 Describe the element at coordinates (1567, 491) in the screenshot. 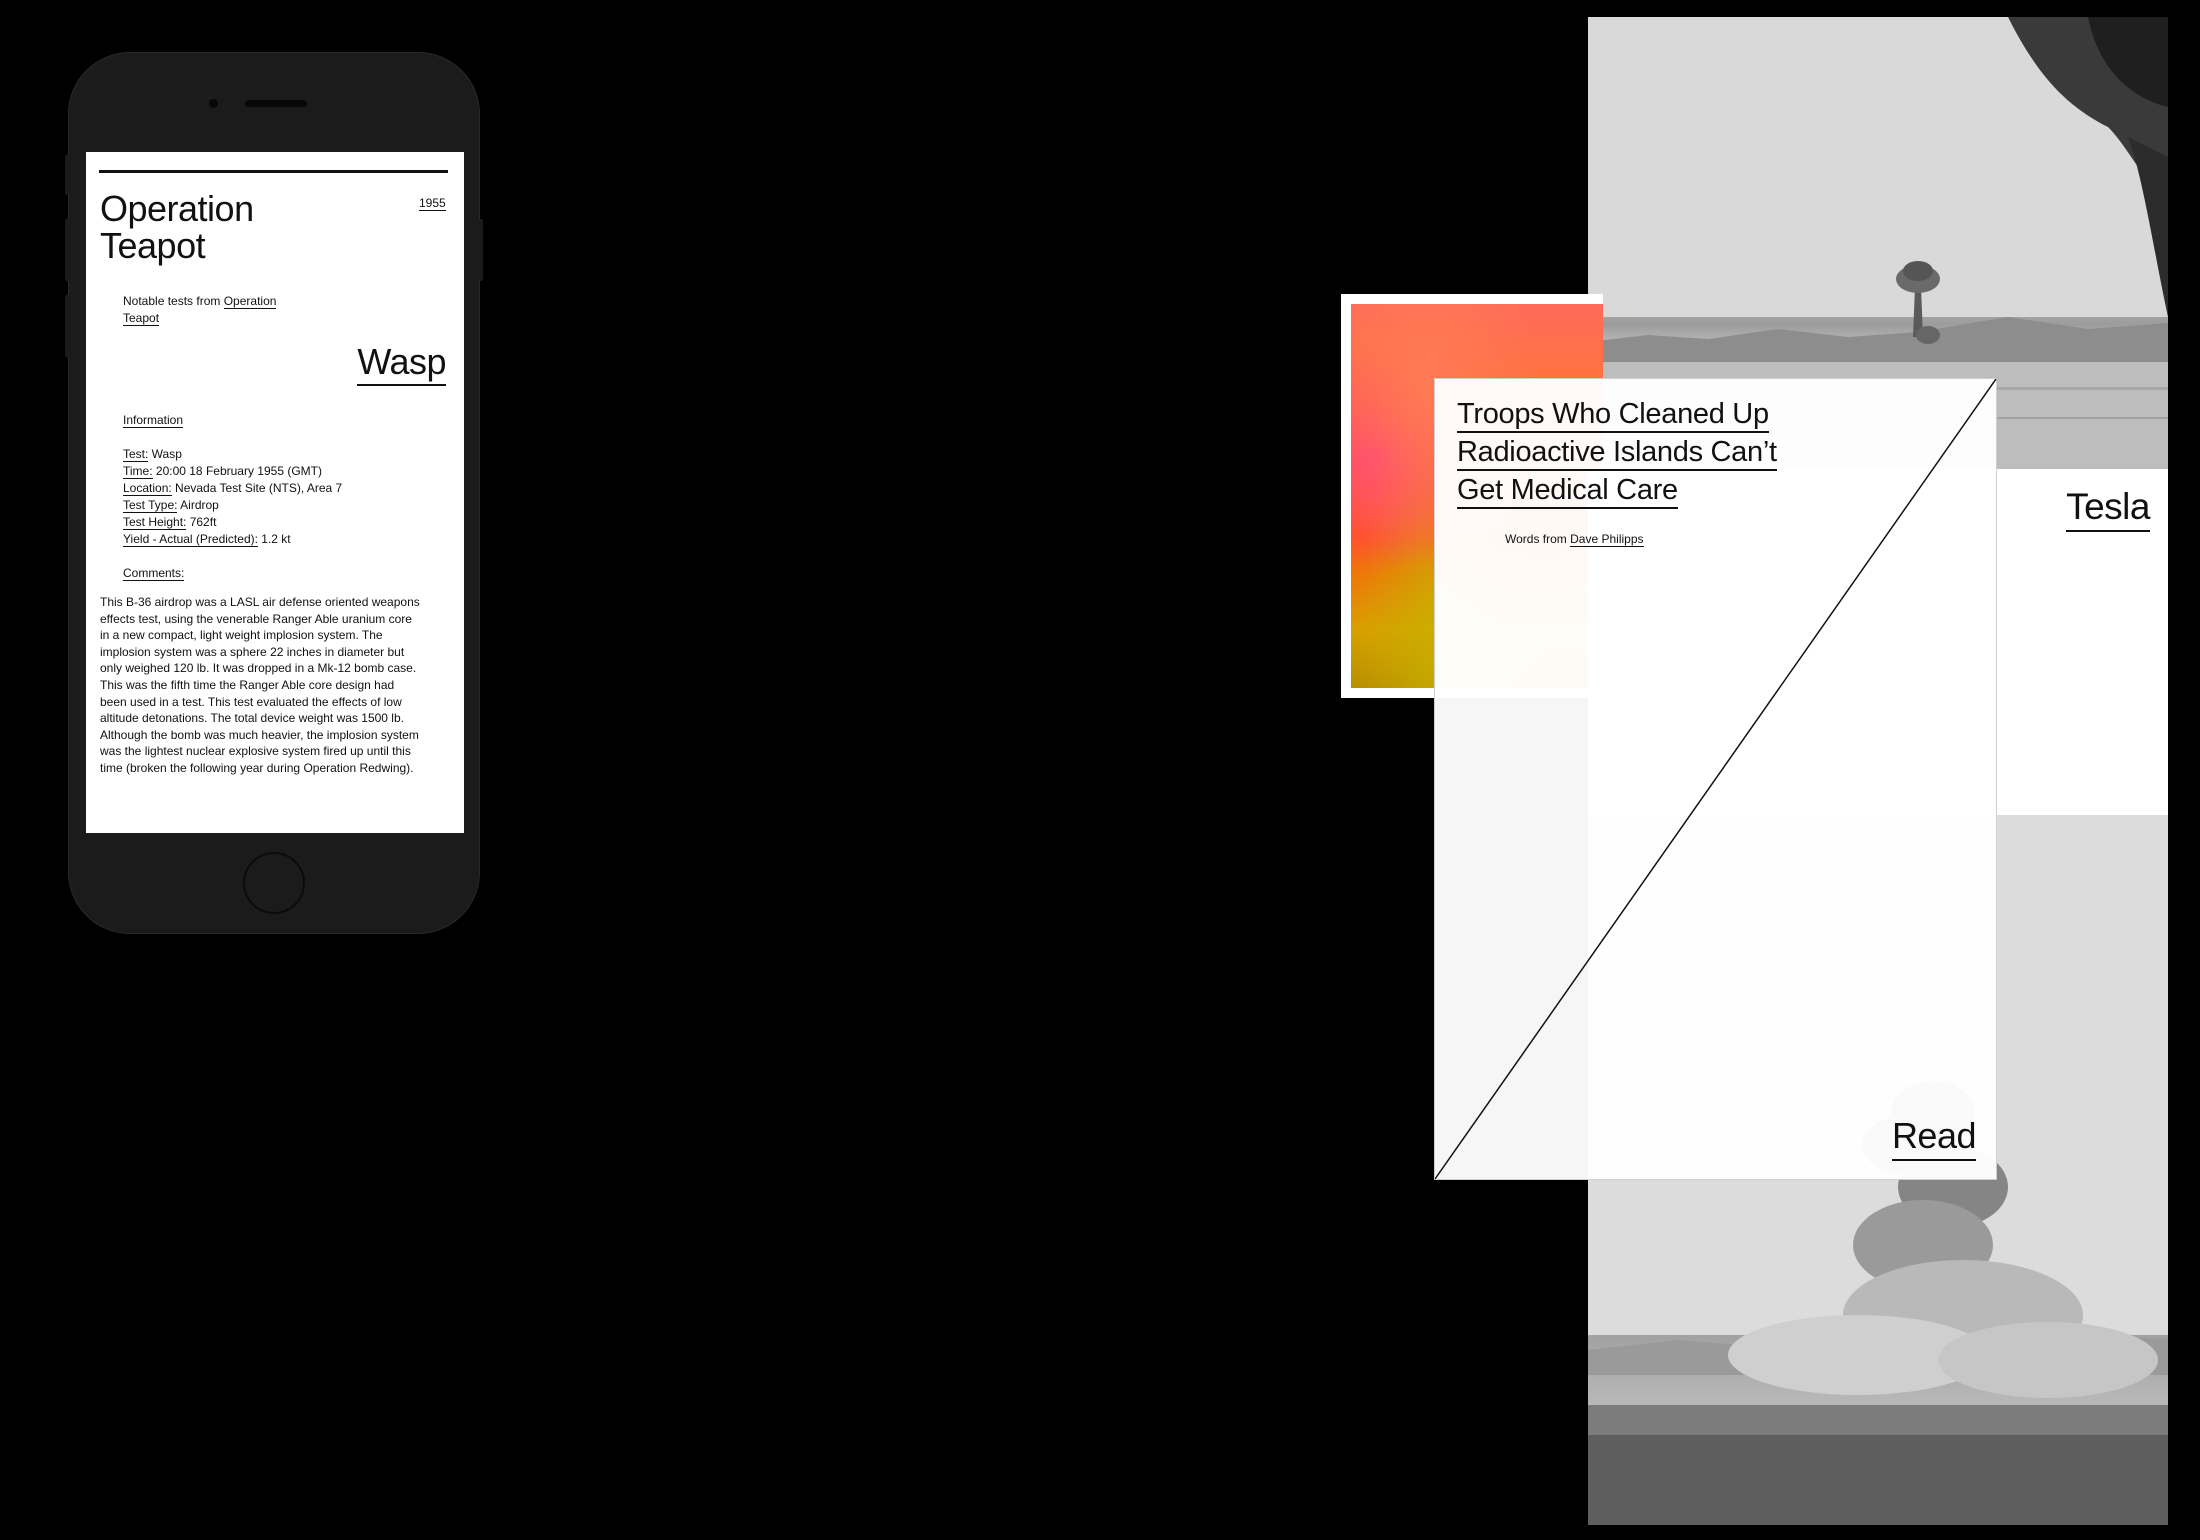

I see `headline-line-3: Get Medical Care` at that location.